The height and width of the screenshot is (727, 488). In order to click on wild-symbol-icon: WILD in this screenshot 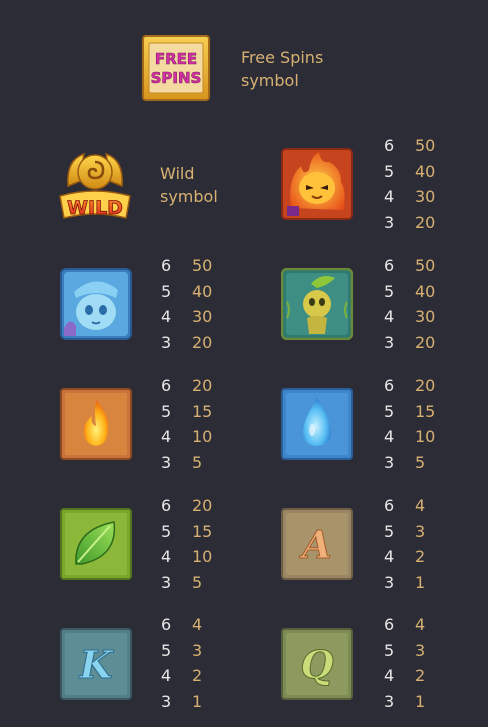, I will do `click(95, 184)`.